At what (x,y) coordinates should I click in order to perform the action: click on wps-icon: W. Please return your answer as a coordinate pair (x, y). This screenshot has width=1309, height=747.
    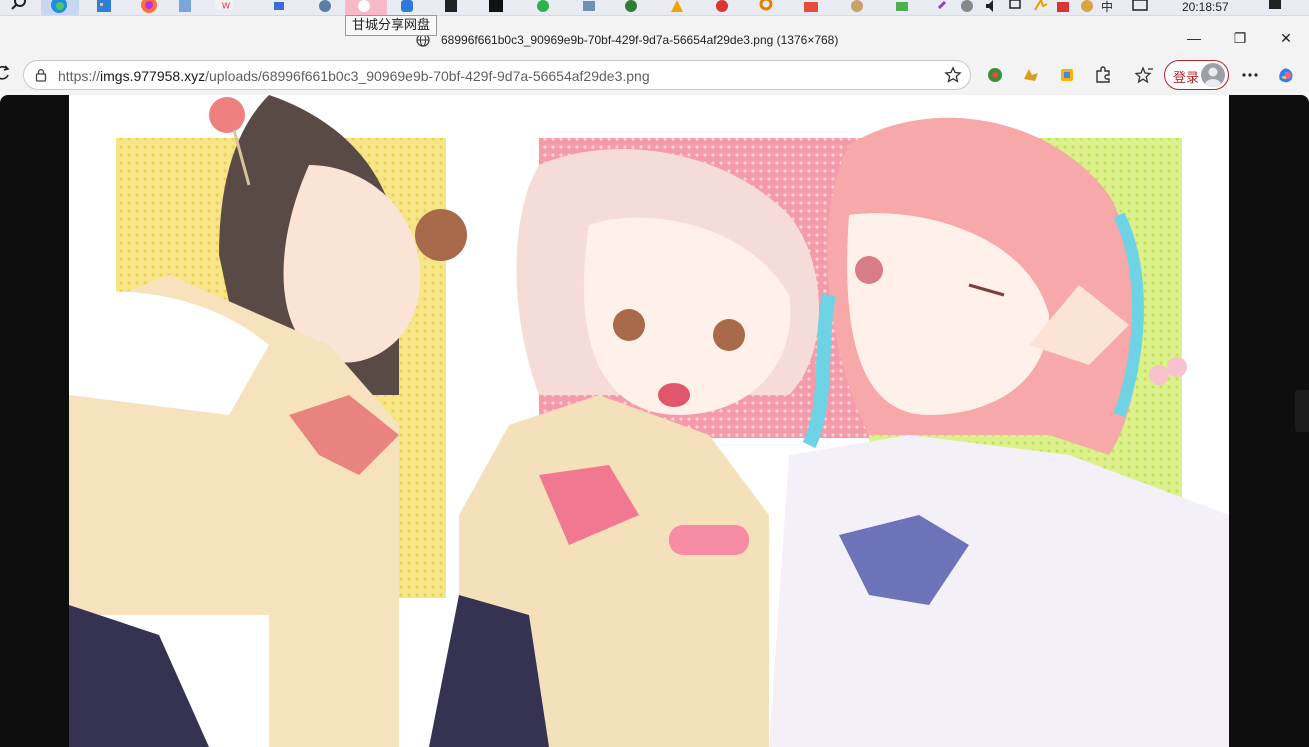
    Looking at the image, I should click on (224, 7).